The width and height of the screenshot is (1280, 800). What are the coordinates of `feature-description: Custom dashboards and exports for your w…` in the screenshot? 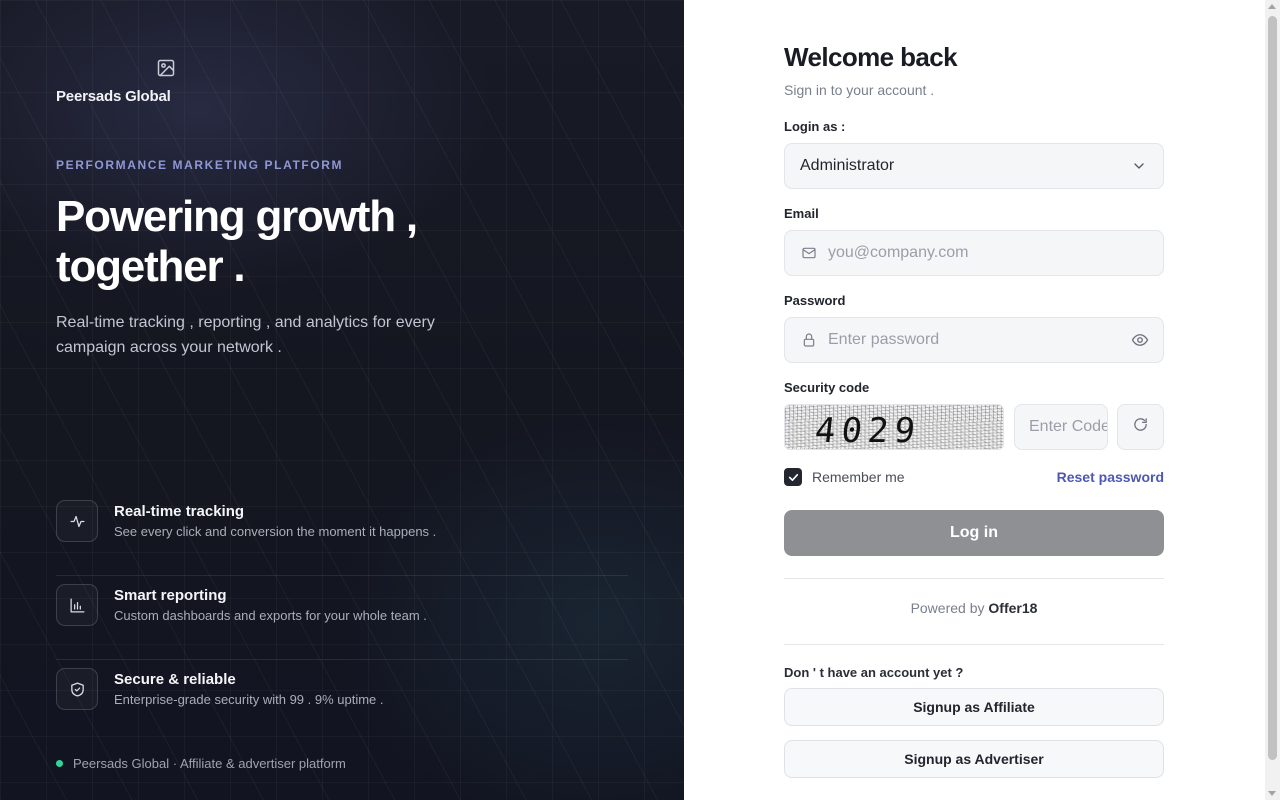 It's located at (270, 615).